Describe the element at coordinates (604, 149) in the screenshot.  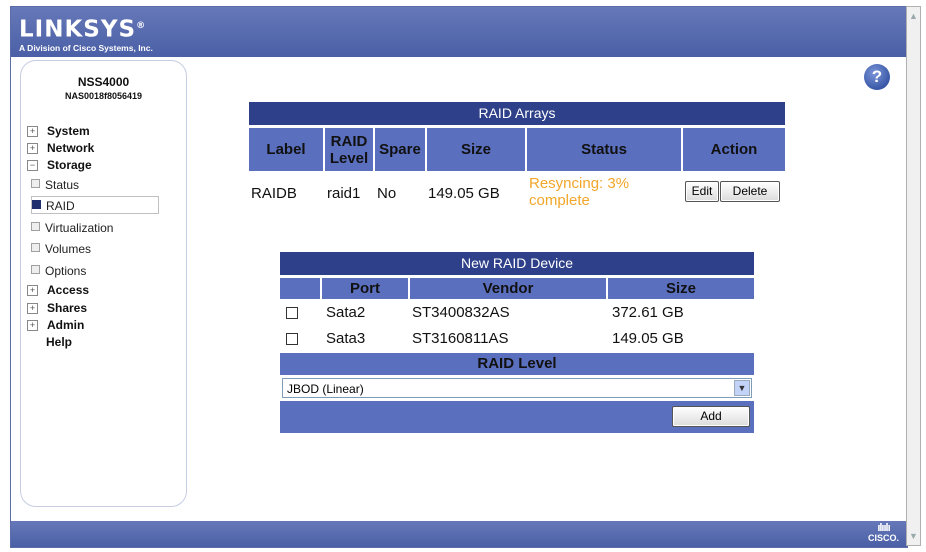
I see `column-header-status: Status` at that location.